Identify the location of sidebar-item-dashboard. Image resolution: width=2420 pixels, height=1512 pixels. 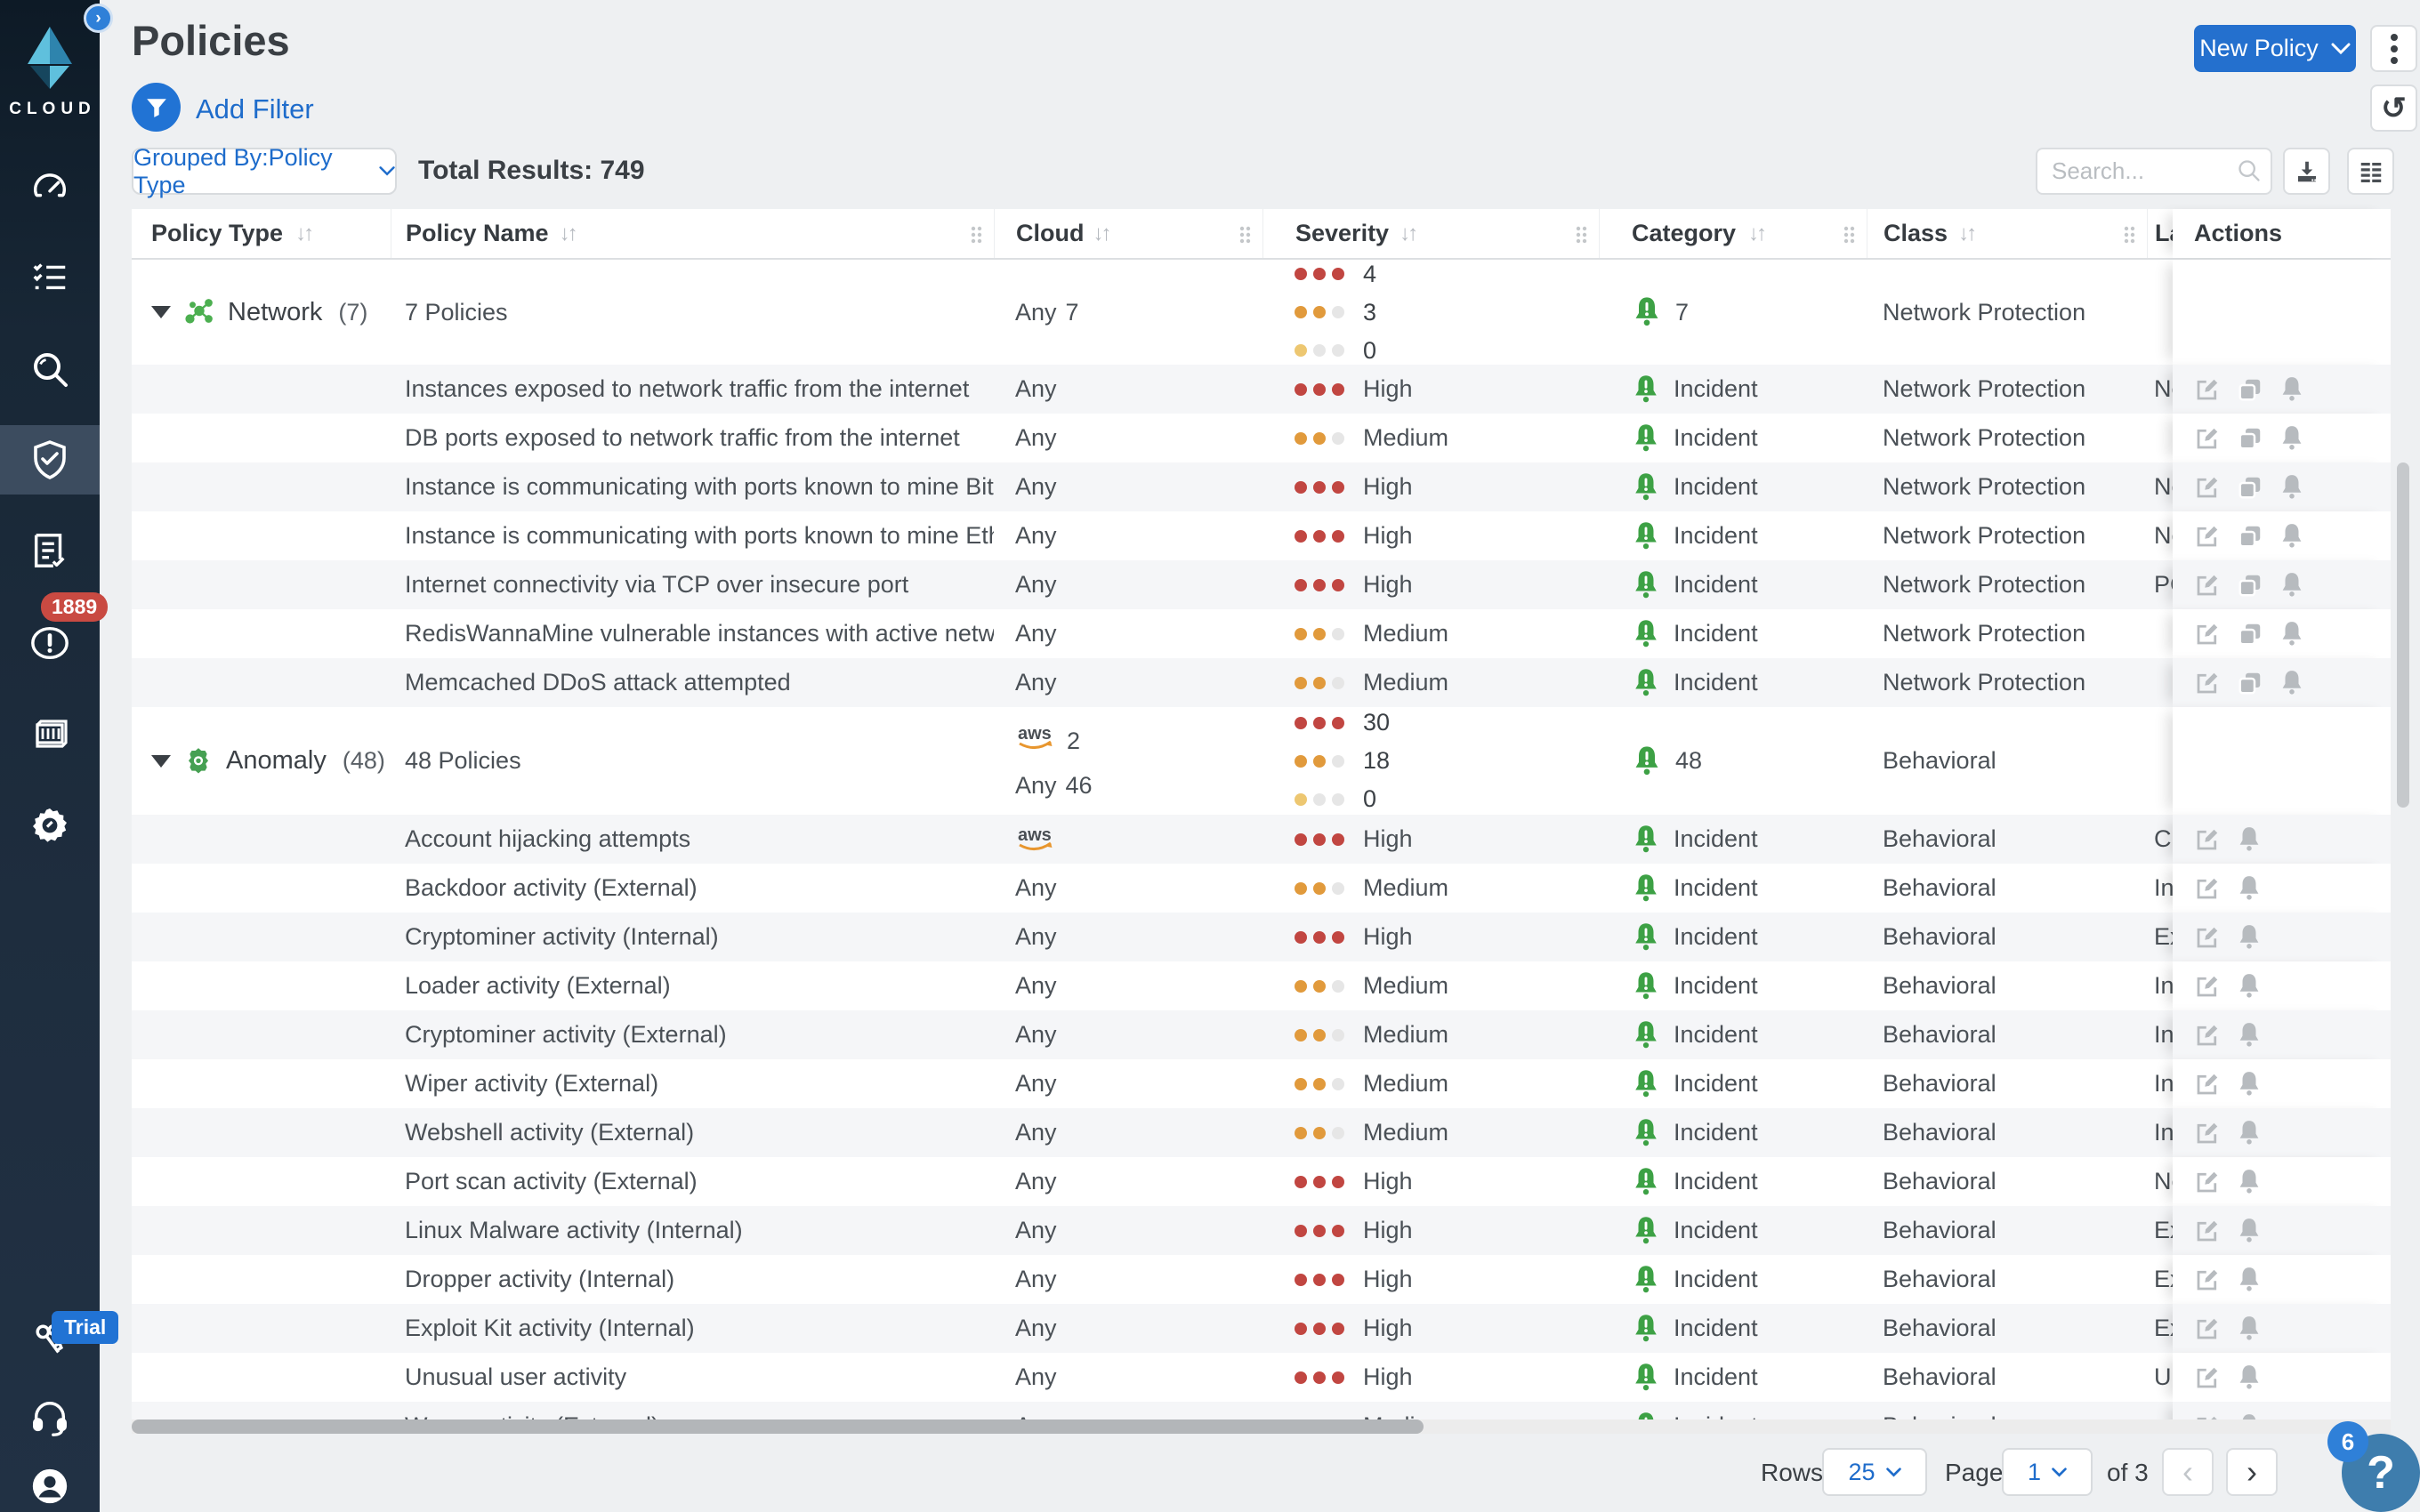
(50, 187).